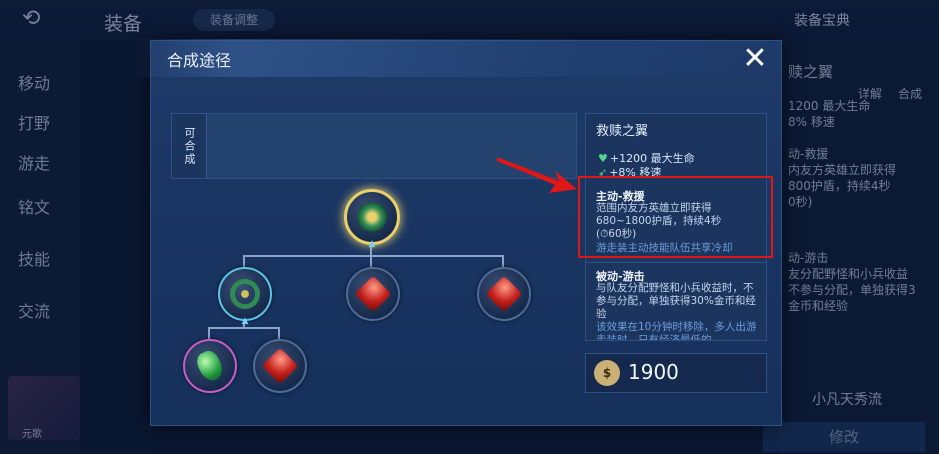 This screenshot has height=454, width=939. I want to click on component-ring-item-icon: ▲, so click(245, 296).